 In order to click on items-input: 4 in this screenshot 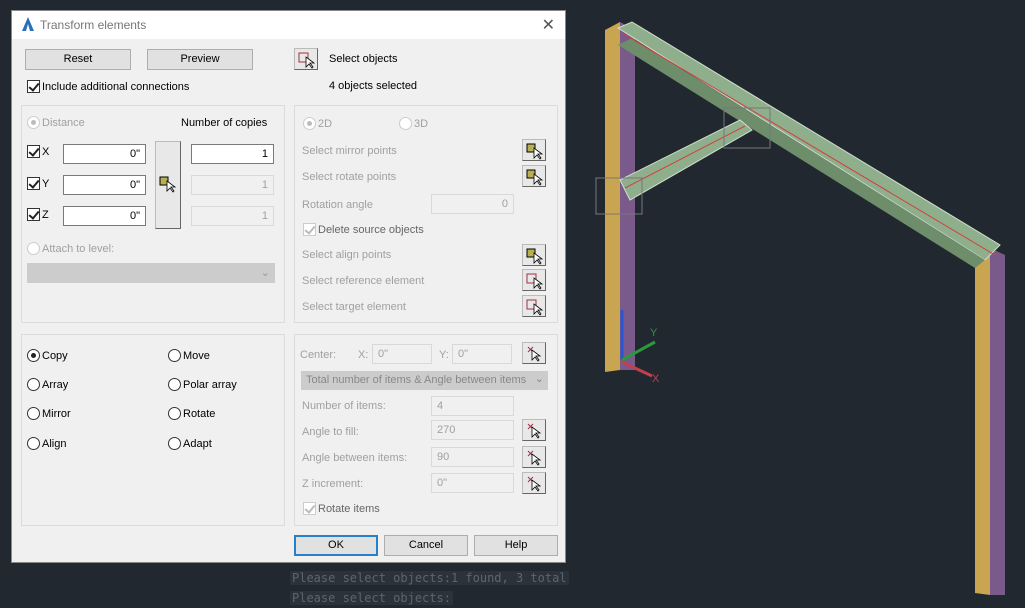, I will do `click(472, 406)`.